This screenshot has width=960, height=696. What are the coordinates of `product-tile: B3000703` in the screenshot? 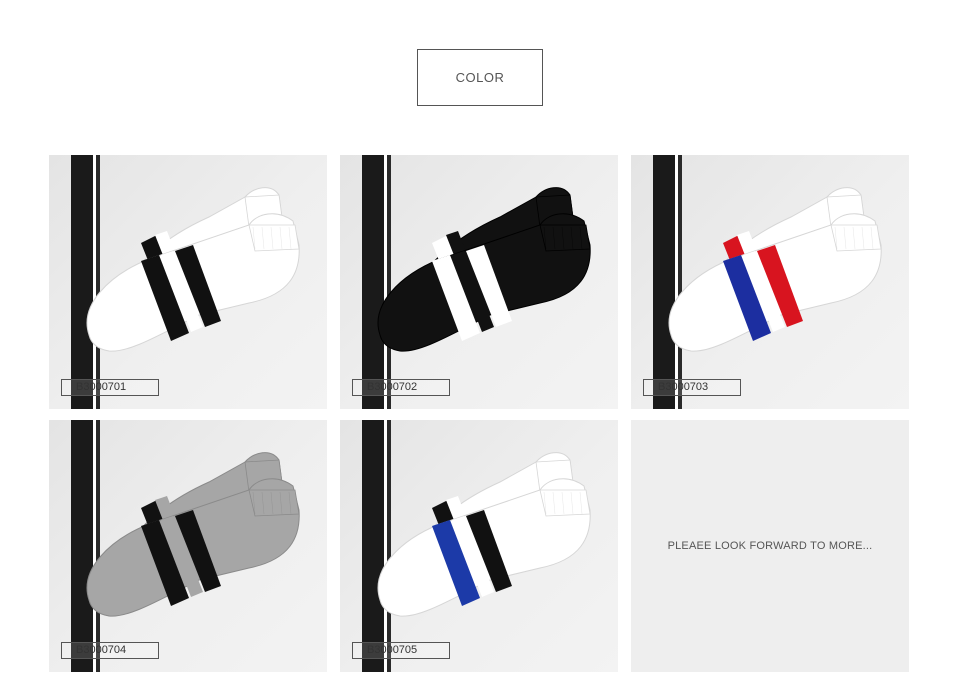 It's located at (770, 282).